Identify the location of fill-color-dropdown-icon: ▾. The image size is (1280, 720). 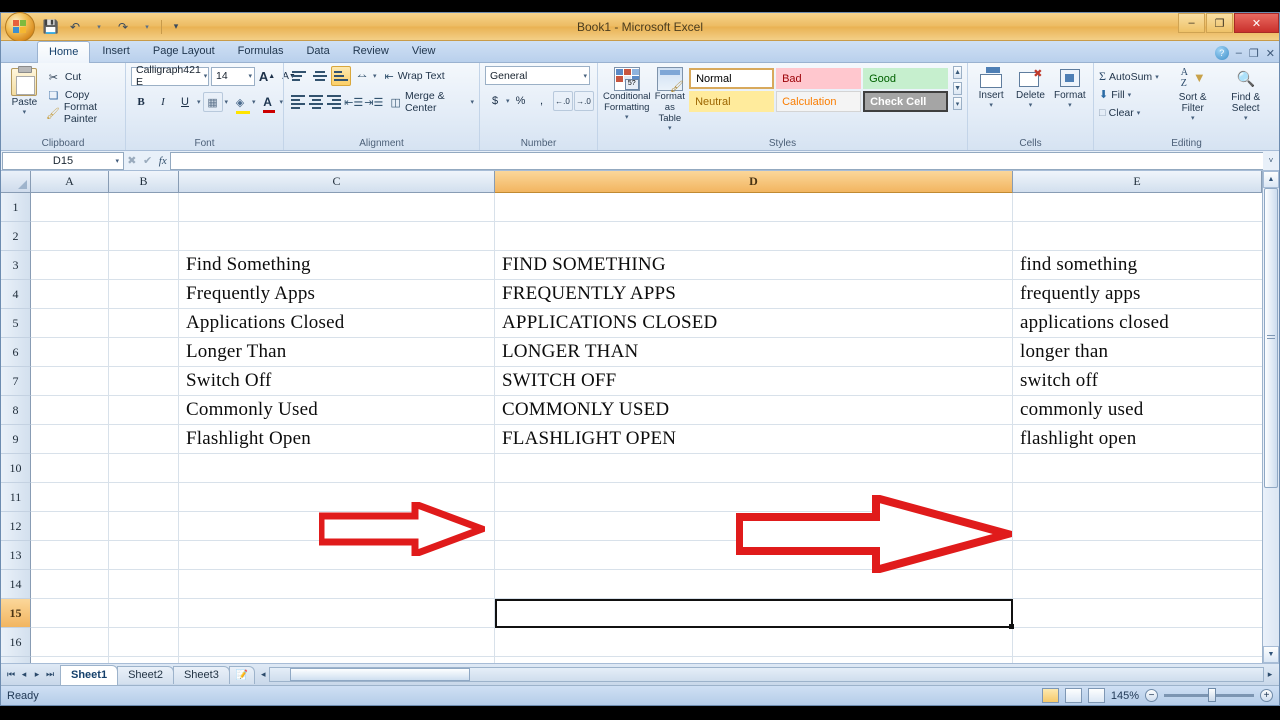
(254, 102).